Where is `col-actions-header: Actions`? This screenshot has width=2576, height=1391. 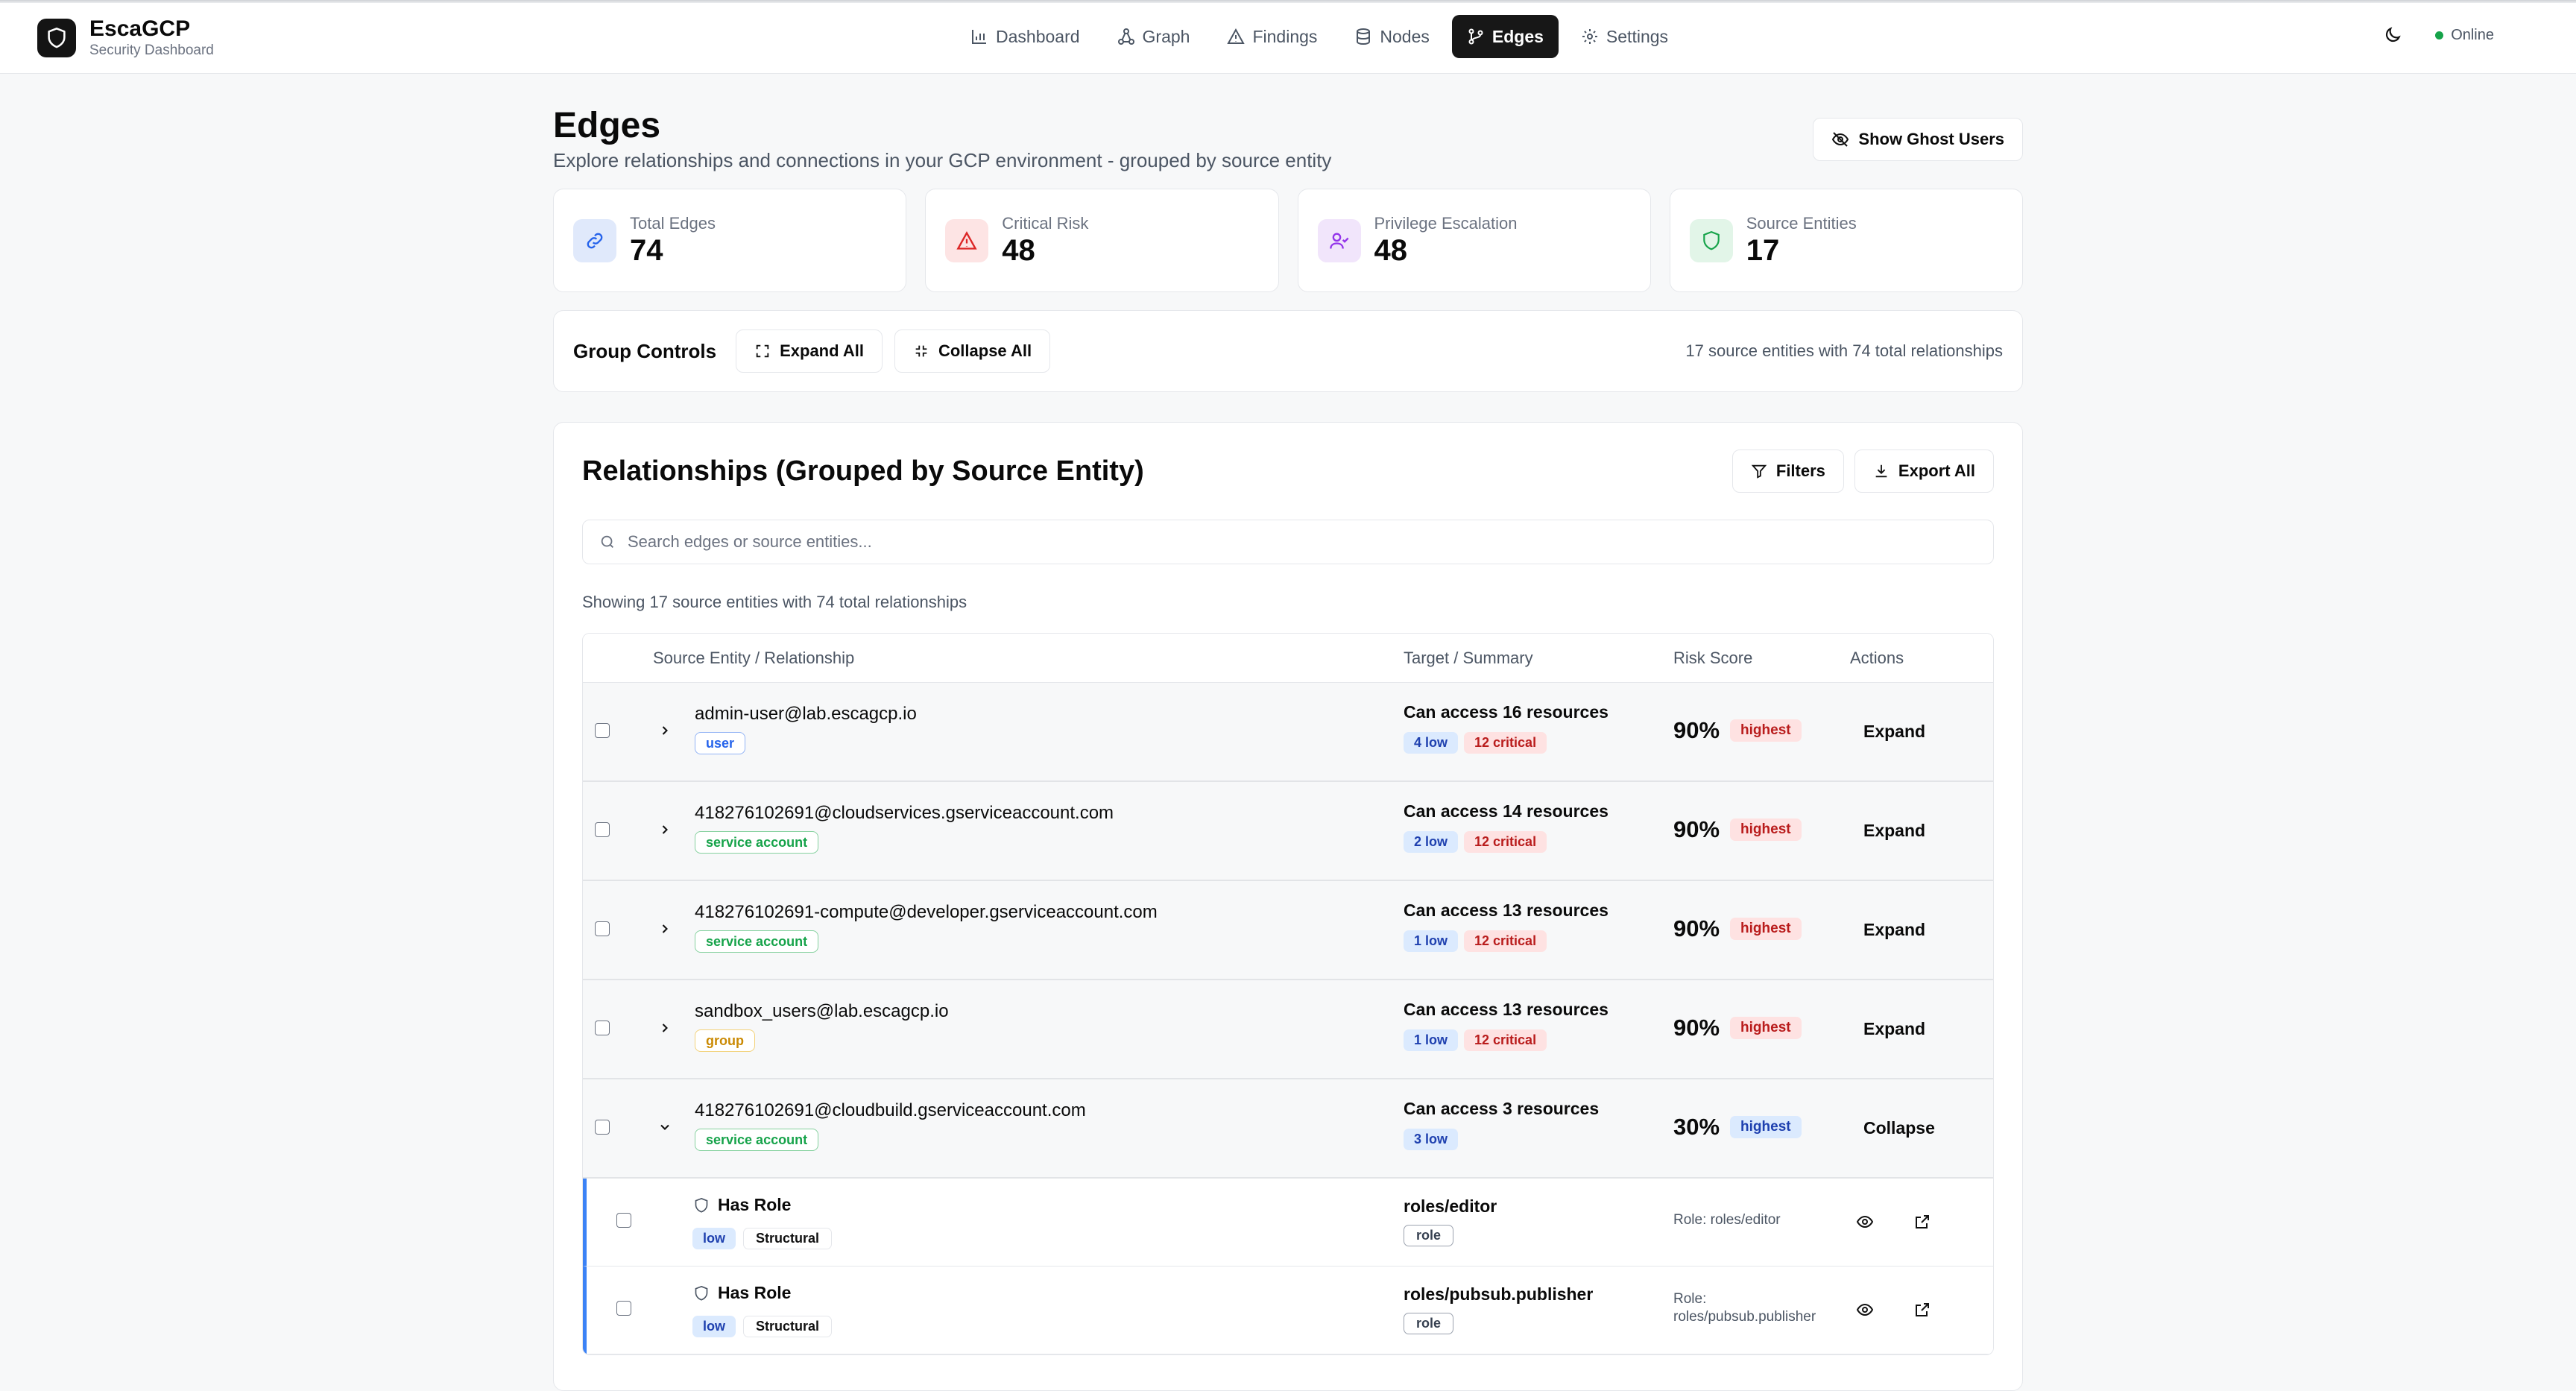 col-actions-header: Actions is located at coordinates (1877, 657).